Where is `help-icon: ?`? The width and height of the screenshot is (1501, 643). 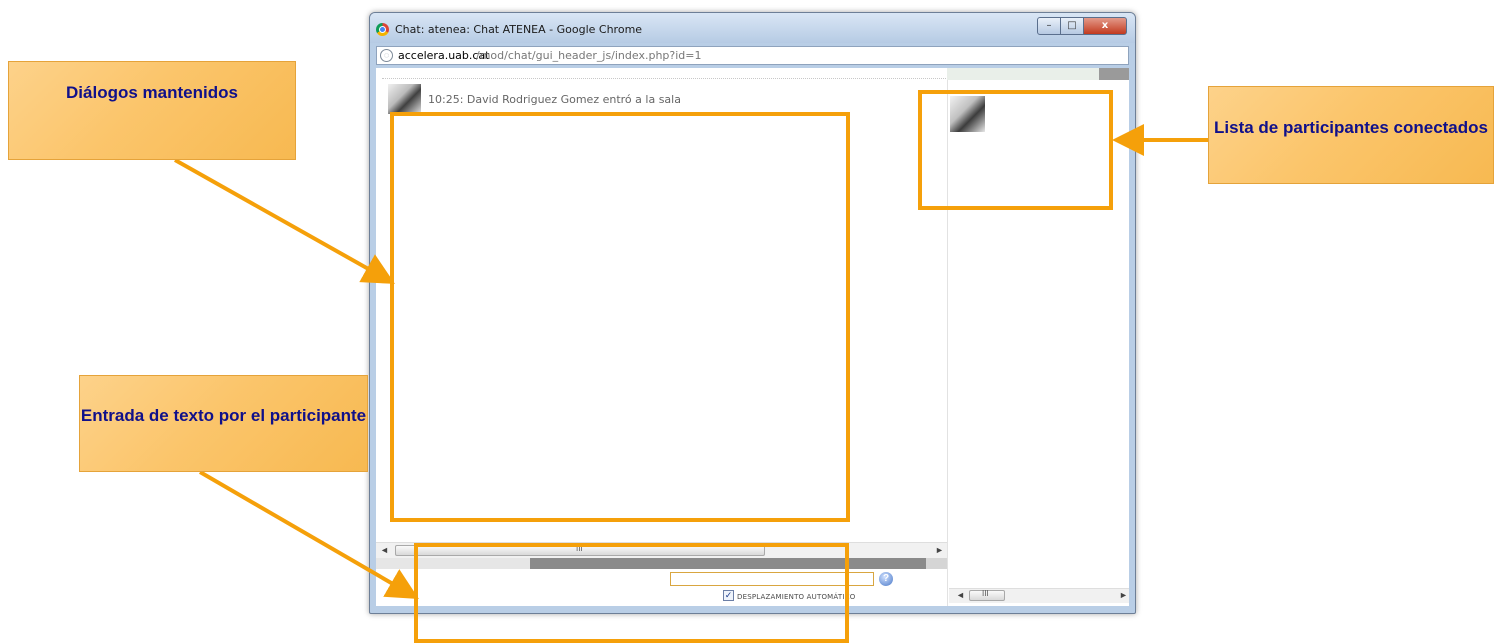 help-icon: ? is located at coordinates (886, 579).